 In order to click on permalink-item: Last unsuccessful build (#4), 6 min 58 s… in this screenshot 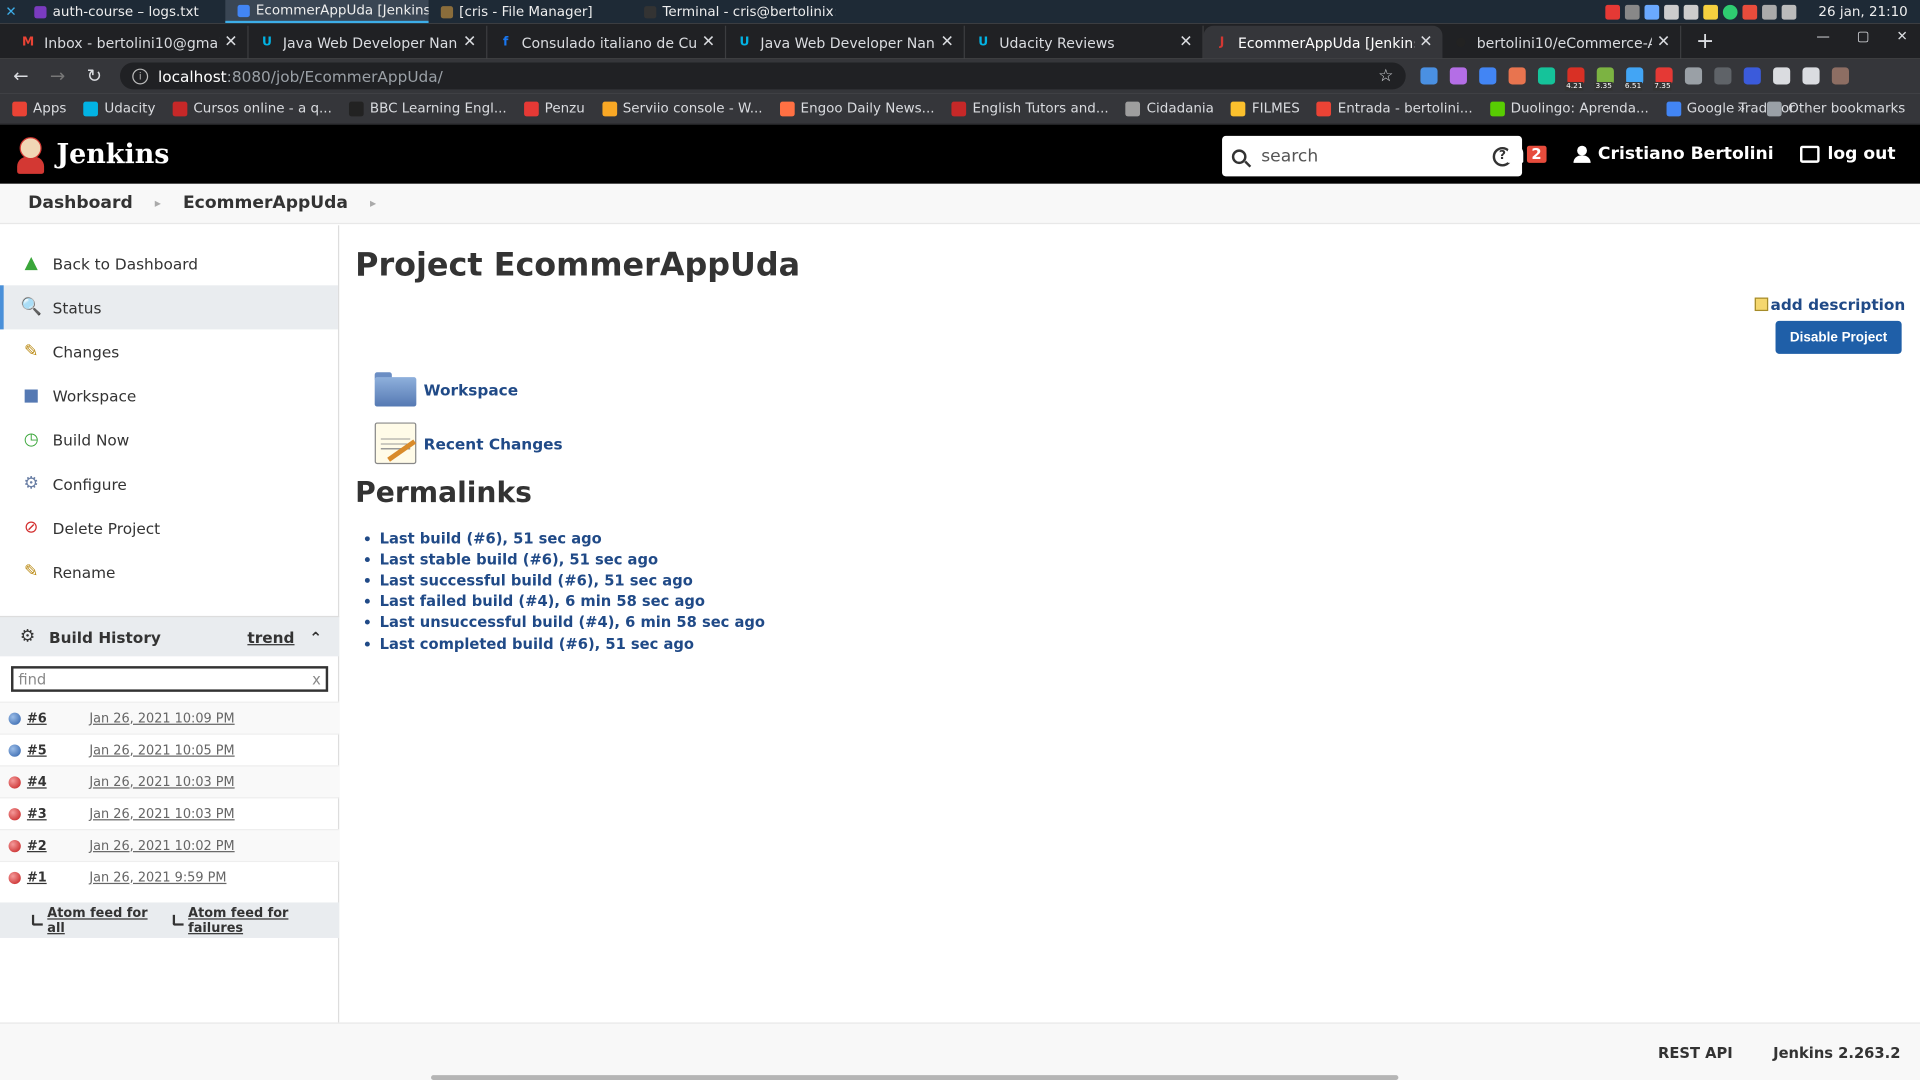, I will do `click(572, 622)`.